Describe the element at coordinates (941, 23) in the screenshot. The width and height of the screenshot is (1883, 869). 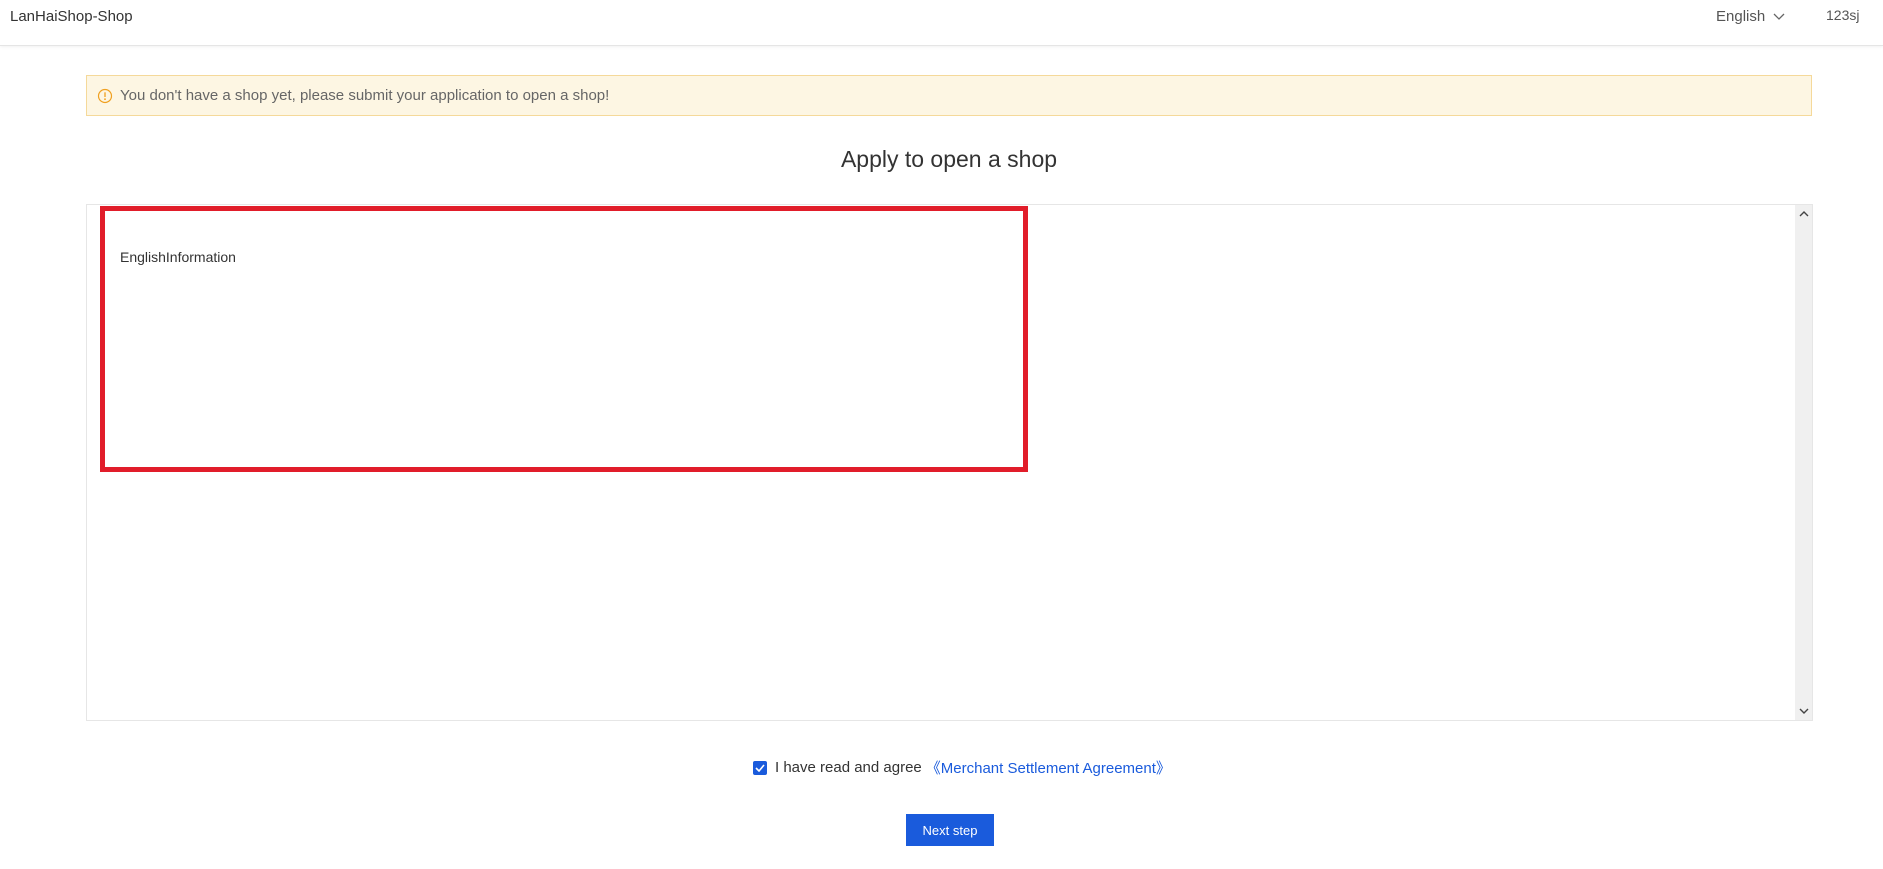
I see `top-navbar: LanHaiShop-Shop English 123sj` at that location.